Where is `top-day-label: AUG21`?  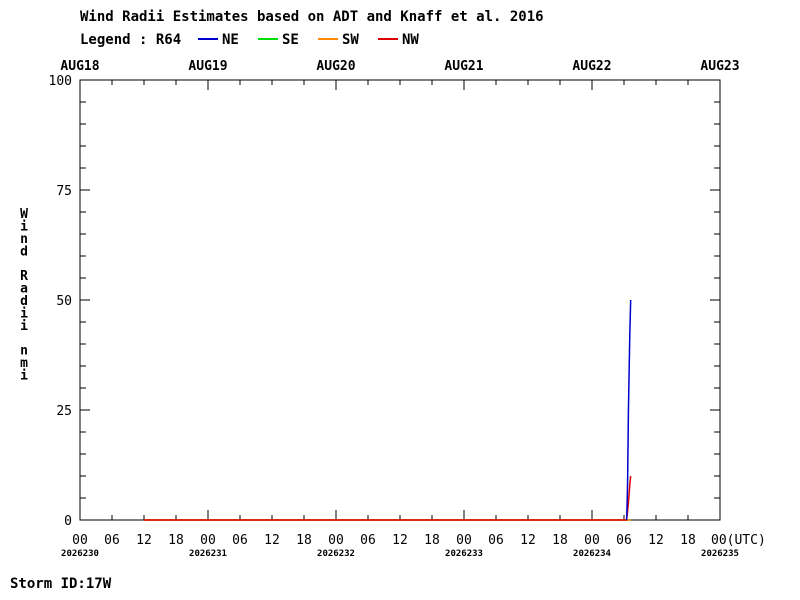 top-day-label: AUG21 is located at coordinates (463, 66).